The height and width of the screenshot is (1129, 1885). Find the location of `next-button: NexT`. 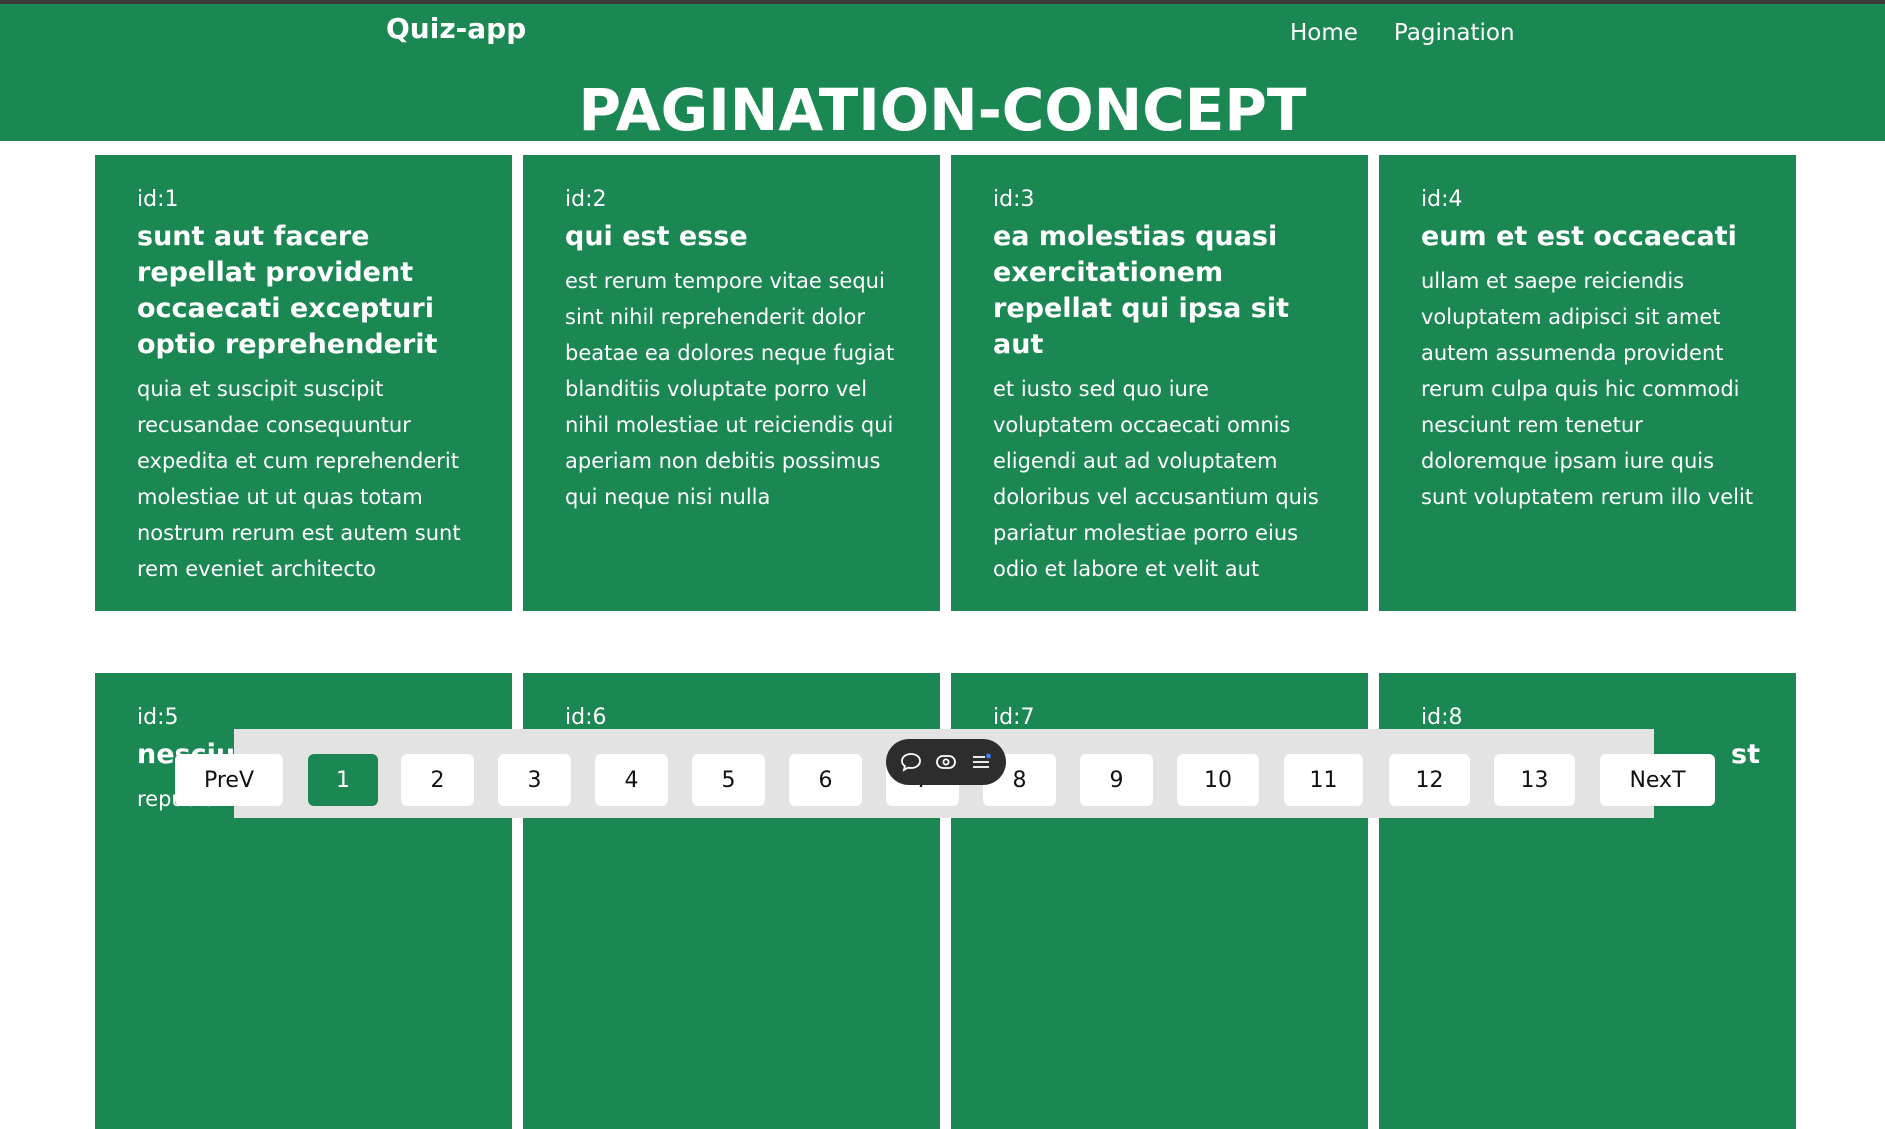

next-button: NexT is located at coordinates (1657, 780).